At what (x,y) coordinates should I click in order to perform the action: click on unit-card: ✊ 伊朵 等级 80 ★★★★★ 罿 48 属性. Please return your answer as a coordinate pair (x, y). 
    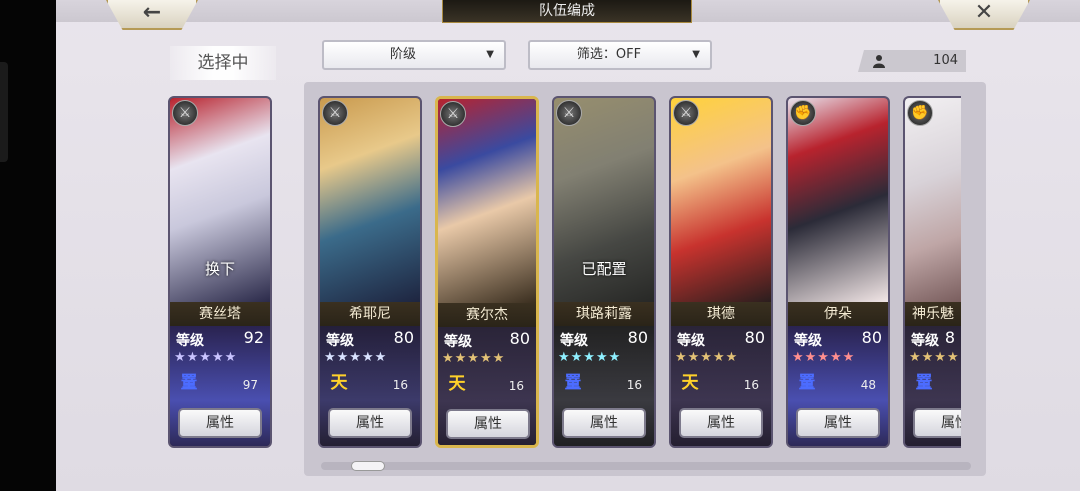
    Looking at the image, I should click on (838, 272).